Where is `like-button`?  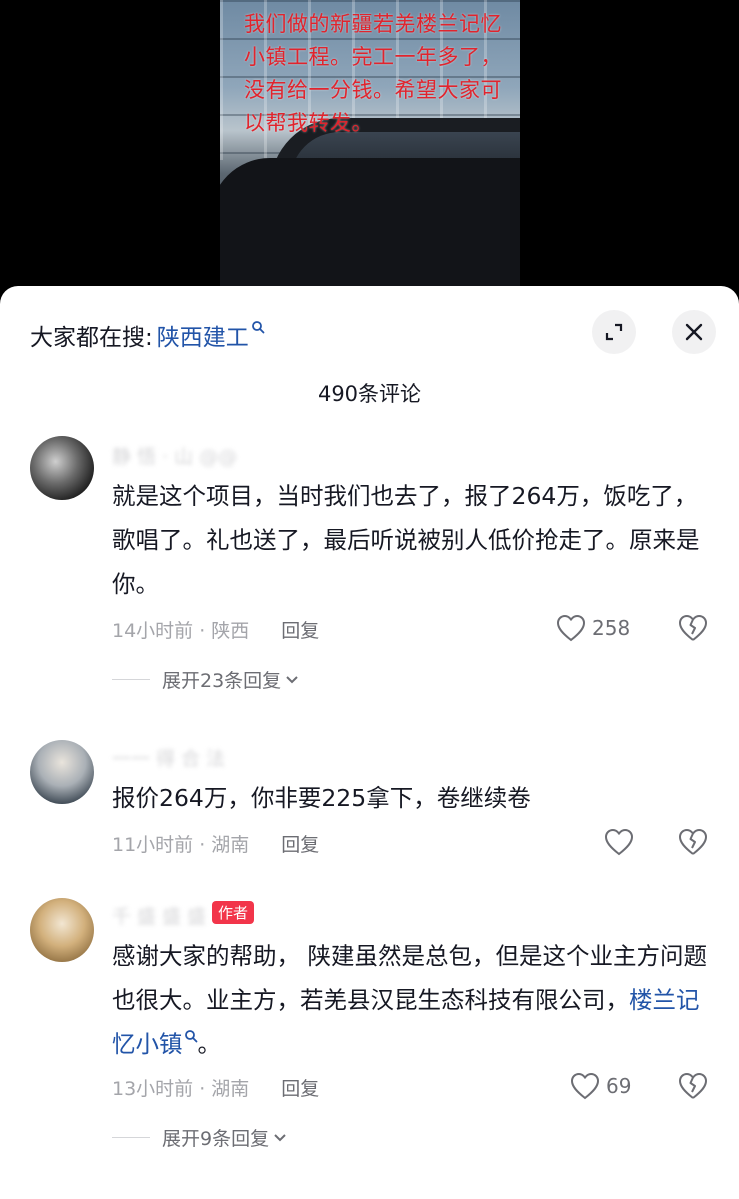 like-button is located at coordinates (619, 842).